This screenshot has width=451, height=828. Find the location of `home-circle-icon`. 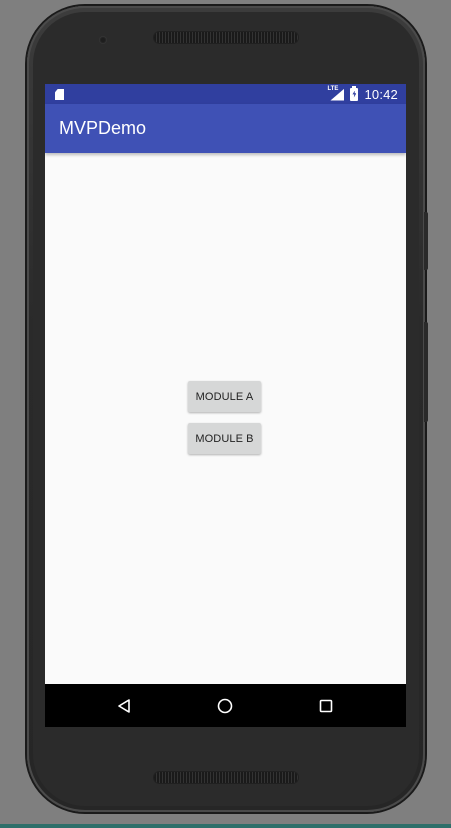

home-circle-icon is located at coordinates (225, 705).